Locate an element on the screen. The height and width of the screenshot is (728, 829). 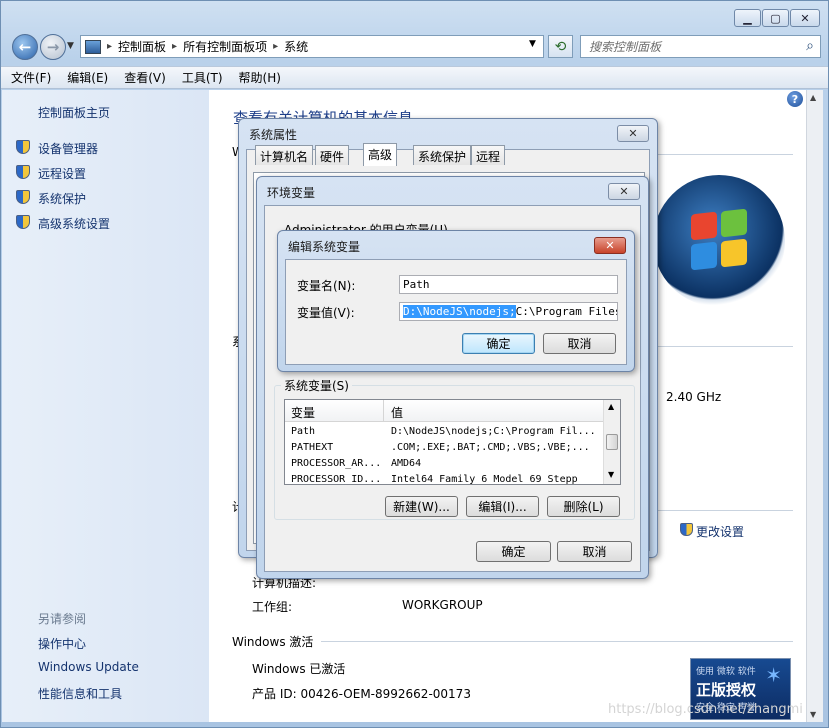
column-header-value: 值 is located at coordinates (397, 412).